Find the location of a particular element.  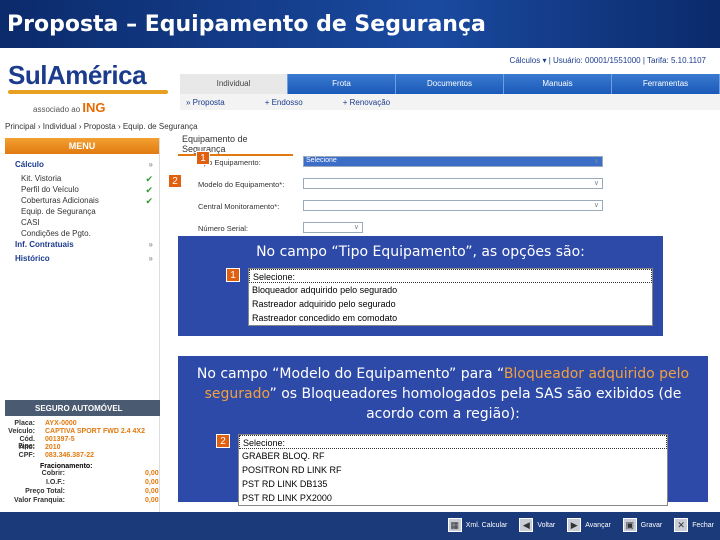

voltar-button: ◀ Voltar is located at coordinates (537, 525).